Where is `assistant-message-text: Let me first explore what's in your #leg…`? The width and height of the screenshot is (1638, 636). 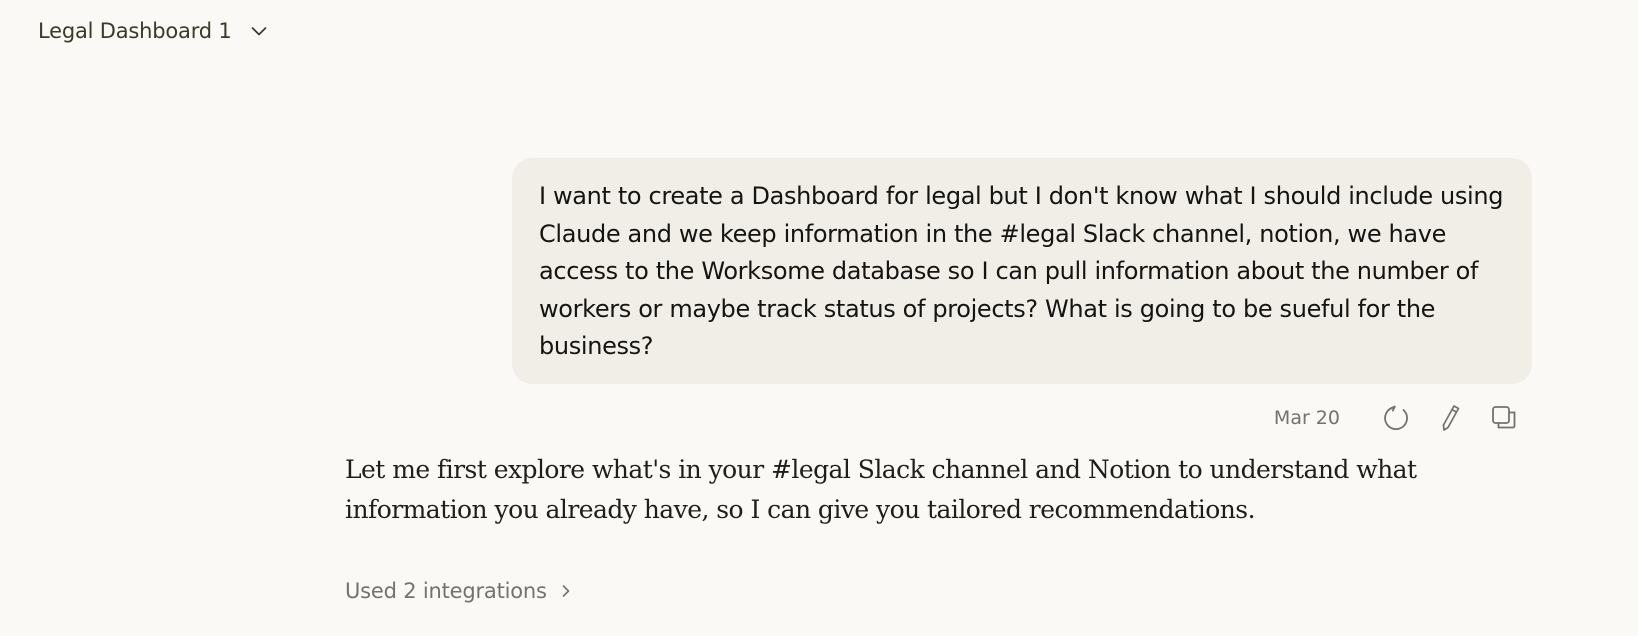 assistant-message-text: Let me first explore what's in your #leg… is located at coordinates (881, 489).